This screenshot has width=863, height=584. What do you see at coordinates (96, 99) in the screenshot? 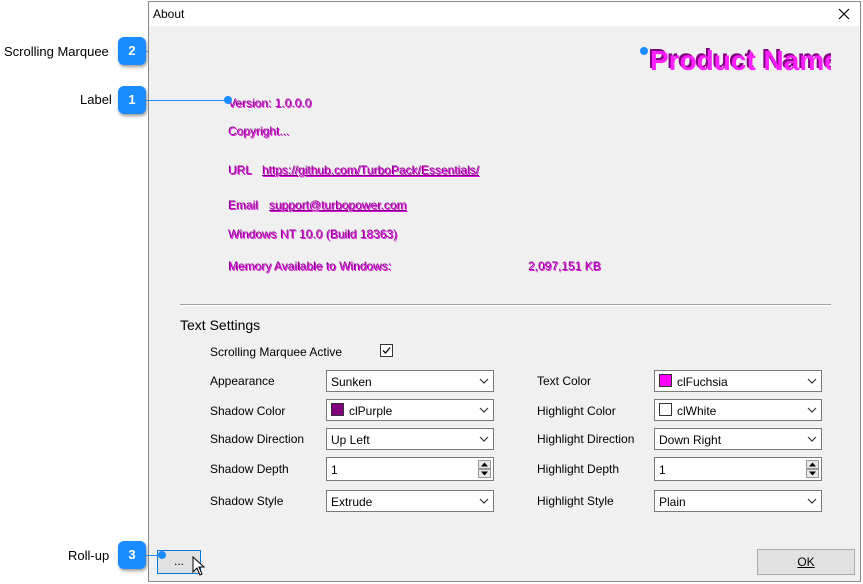
I see `callout-label-label: Label` at bounding box center [96, 99].